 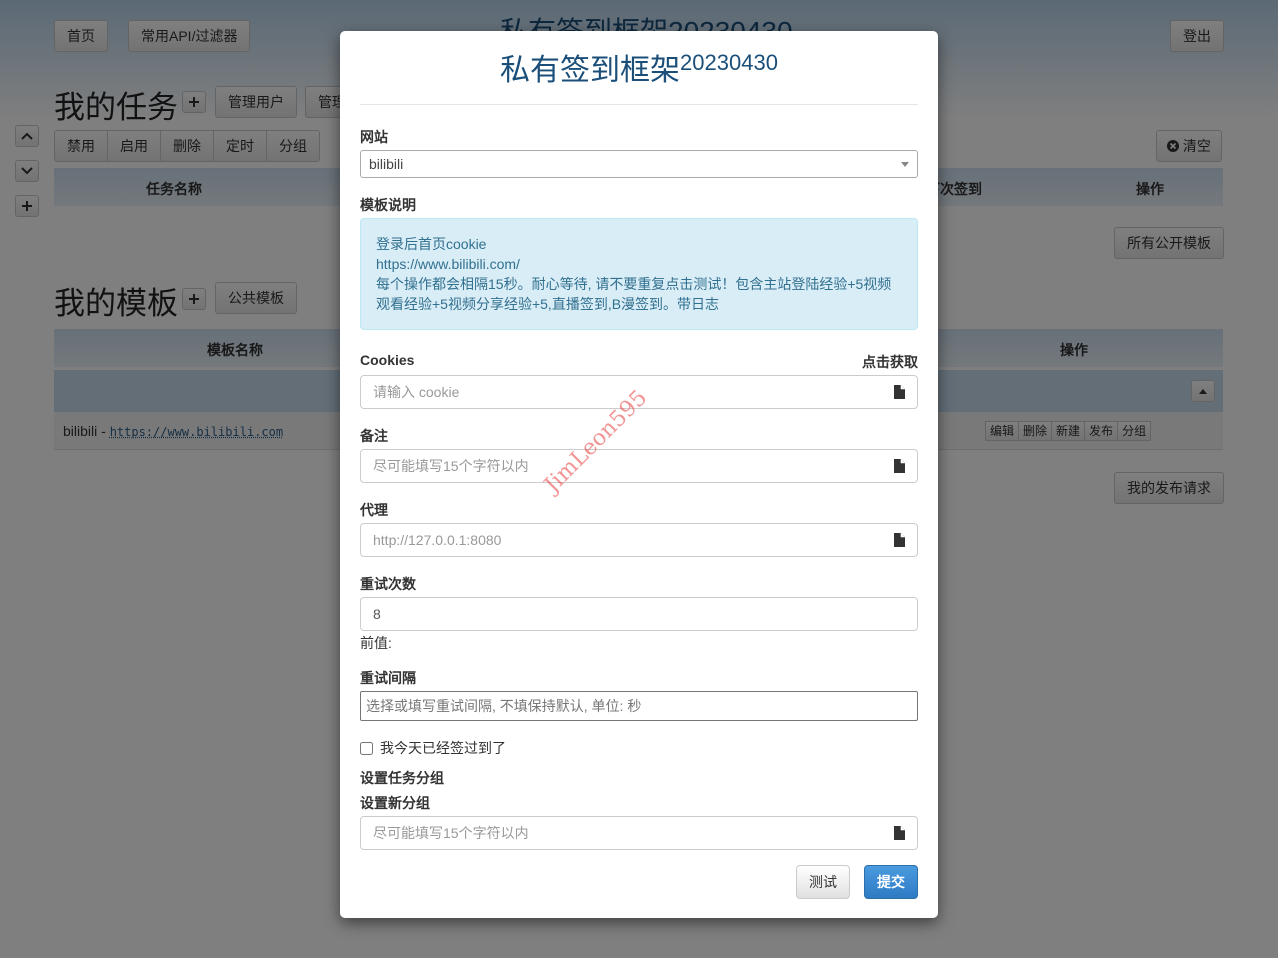 What do you see at coordinates (729, 62) in the screenshot?
I see `modal-title-version: 20230430` at bounding box center [729, 62].